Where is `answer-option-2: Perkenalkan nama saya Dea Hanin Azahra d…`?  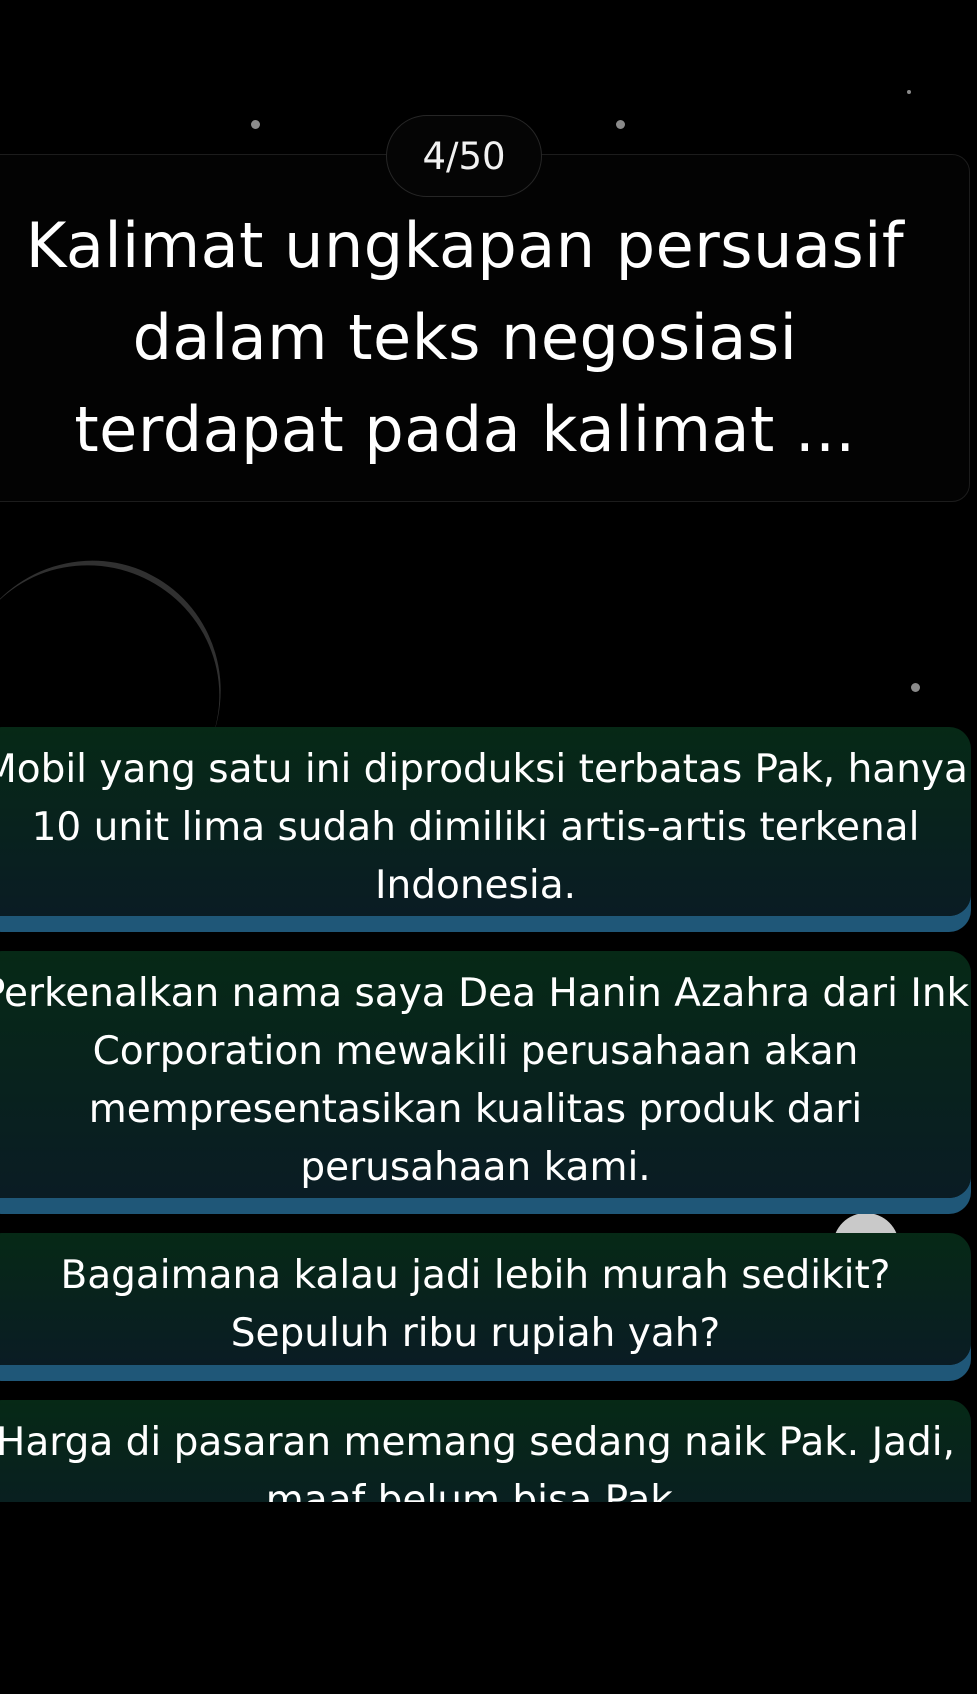
answer-option-2: Perkenalkan nama saya Dea Hanin Azahra d… is located at coordinates (485, 1074).